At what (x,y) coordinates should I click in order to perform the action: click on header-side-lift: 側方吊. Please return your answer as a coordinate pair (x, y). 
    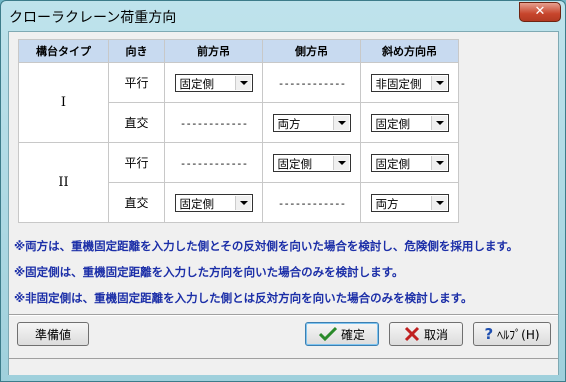
    Looking at the image, I should click on (311, 51).